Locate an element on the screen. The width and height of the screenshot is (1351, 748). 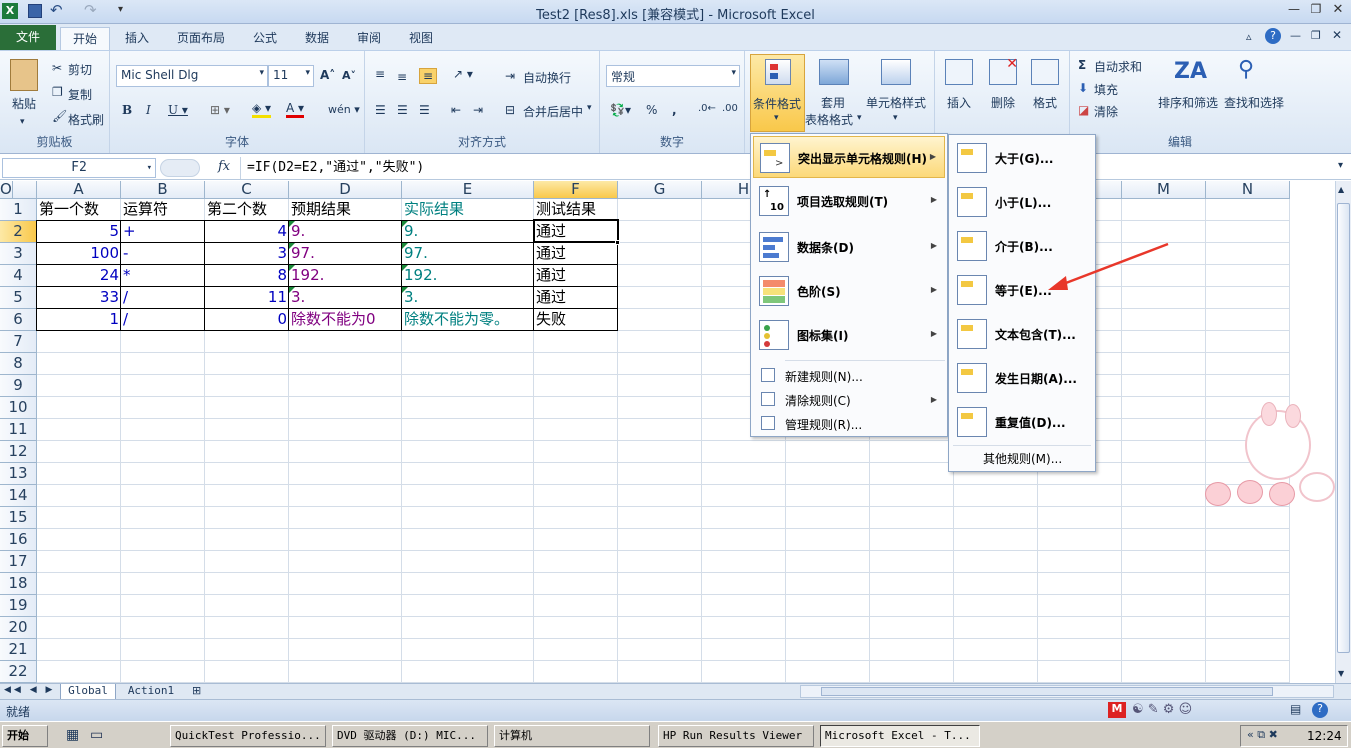
taskbar-item-computer: 计算机 is located at coordinates (572, 736).